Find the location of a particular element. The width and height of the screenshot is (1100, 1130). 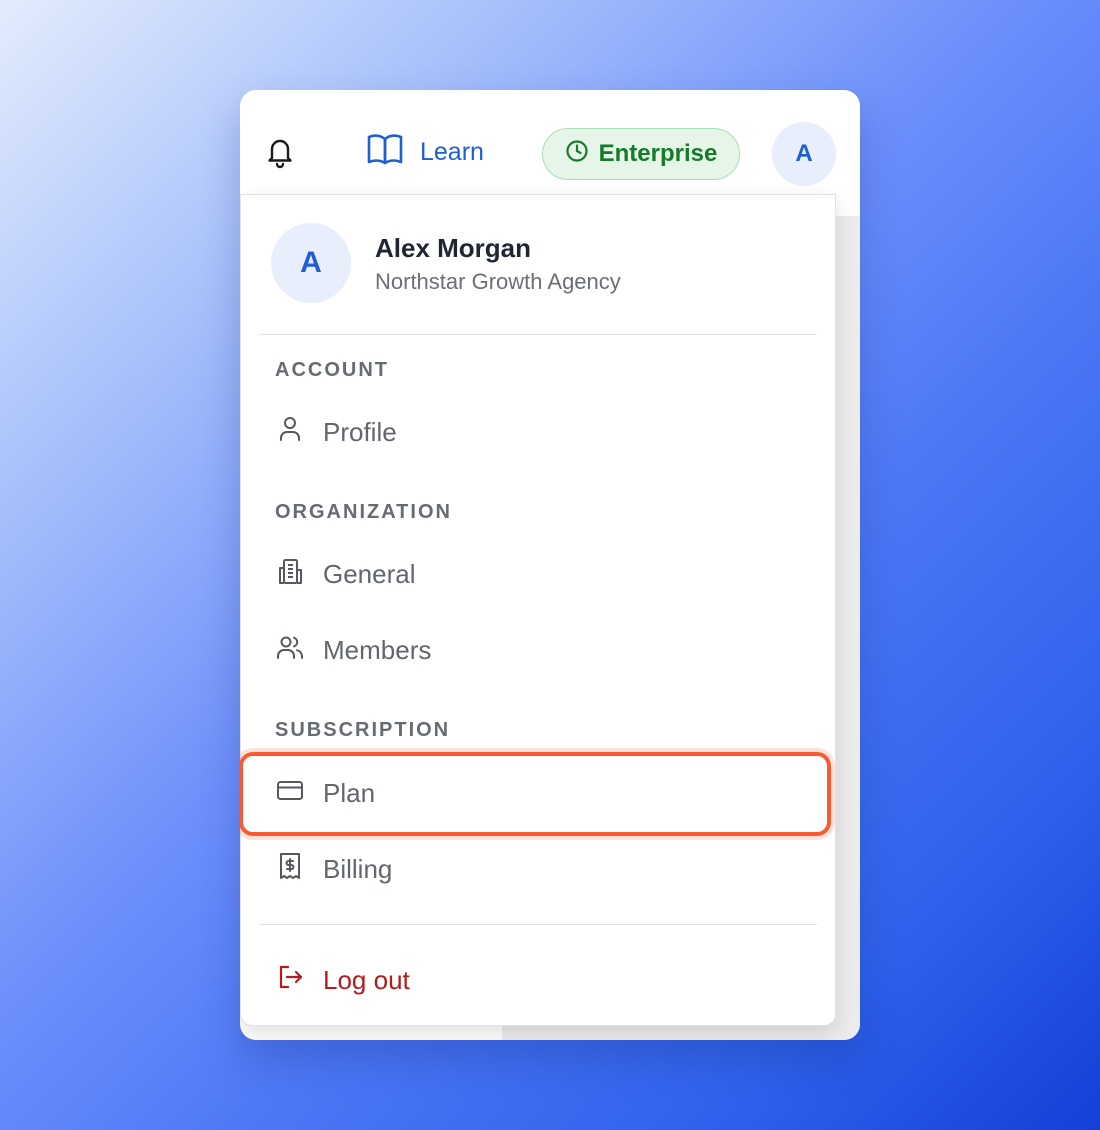

section-title-subscription: SUBSCRIPTION is located at coordinates (363, 730).